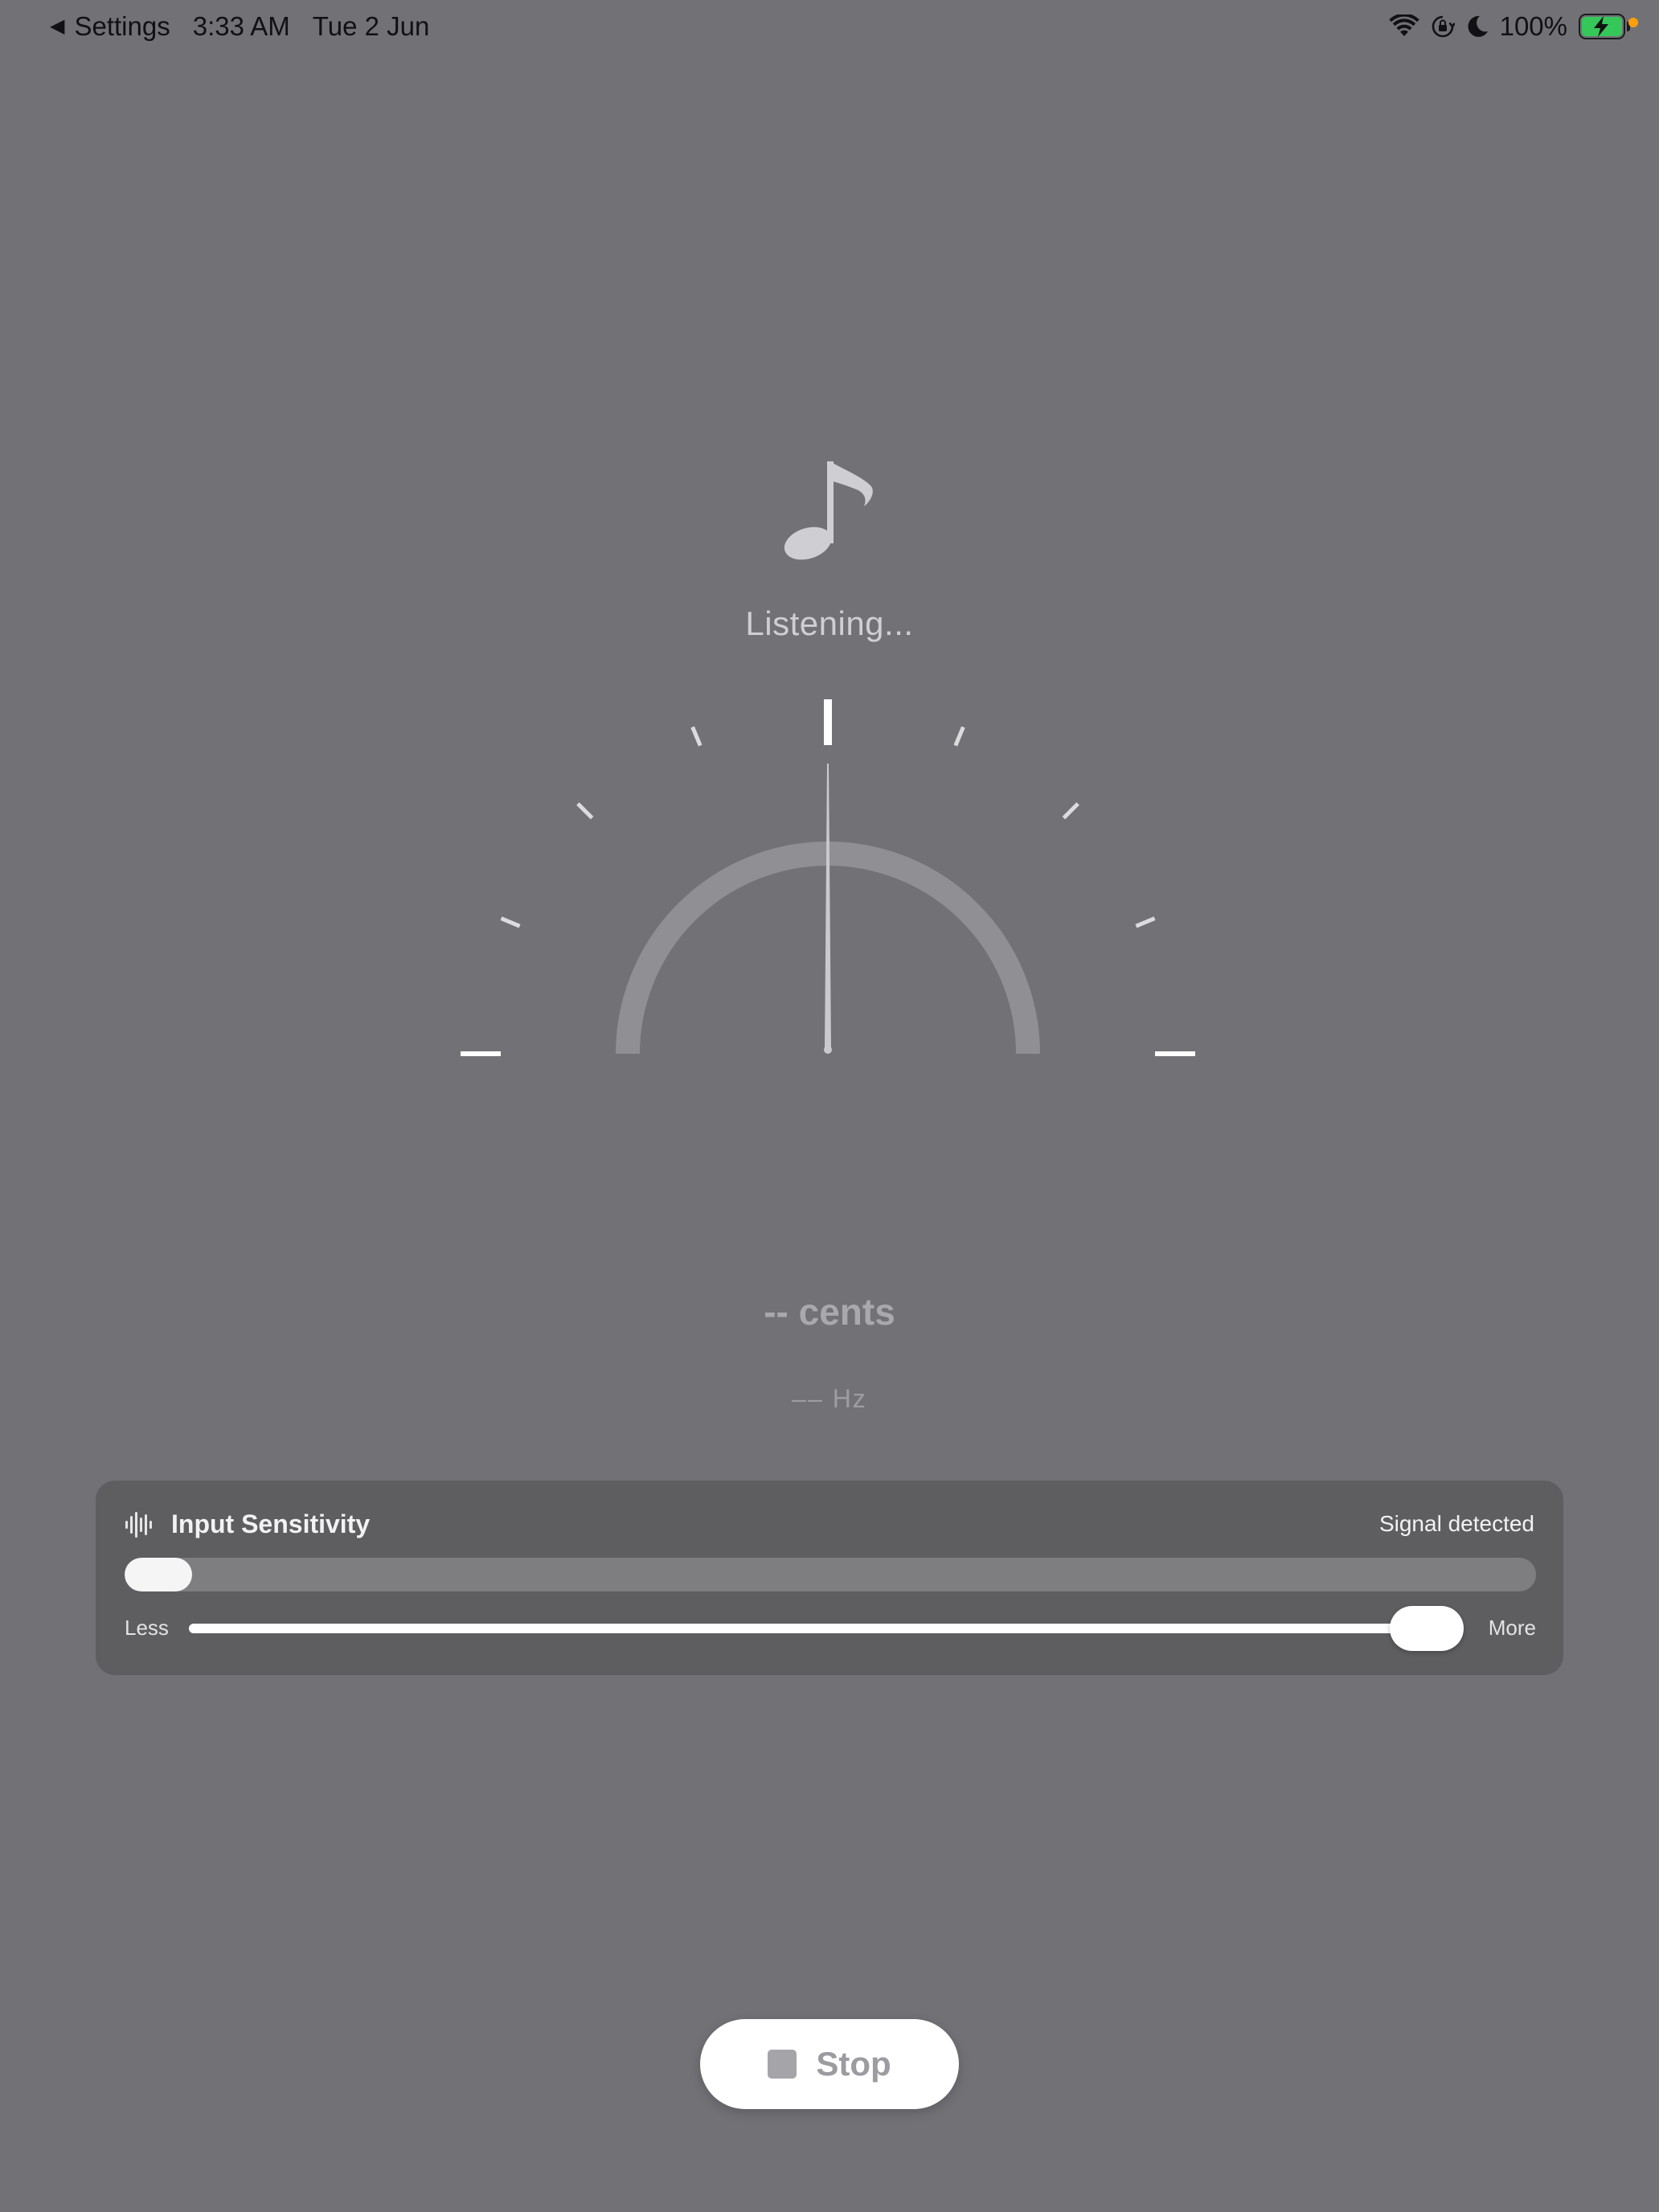 This screenshot has width=1659, height=2212. What do you see at coordinates (1456, 1523) in the screenshot?
I see `signal-status-text: Signal detected` at bounding box center [1456, 1523].